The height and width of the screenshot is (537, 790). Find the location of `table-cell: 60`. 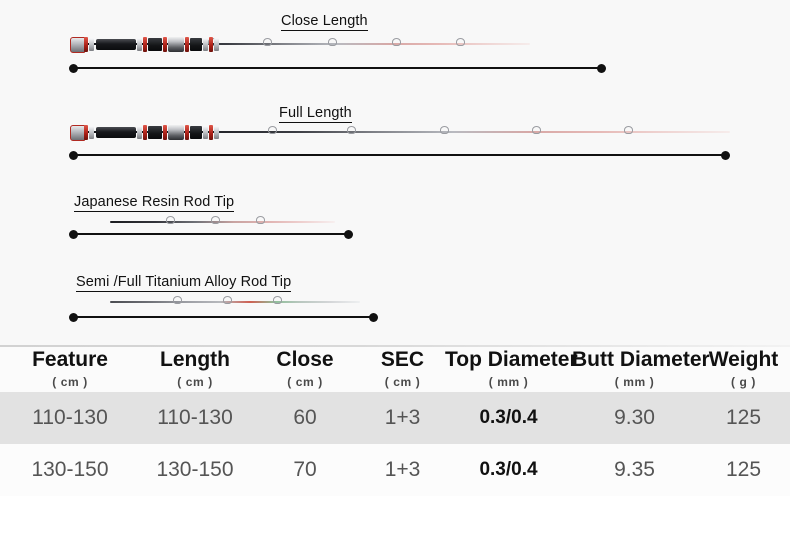

table-cell: 60 is located at coordinates (305, 417).